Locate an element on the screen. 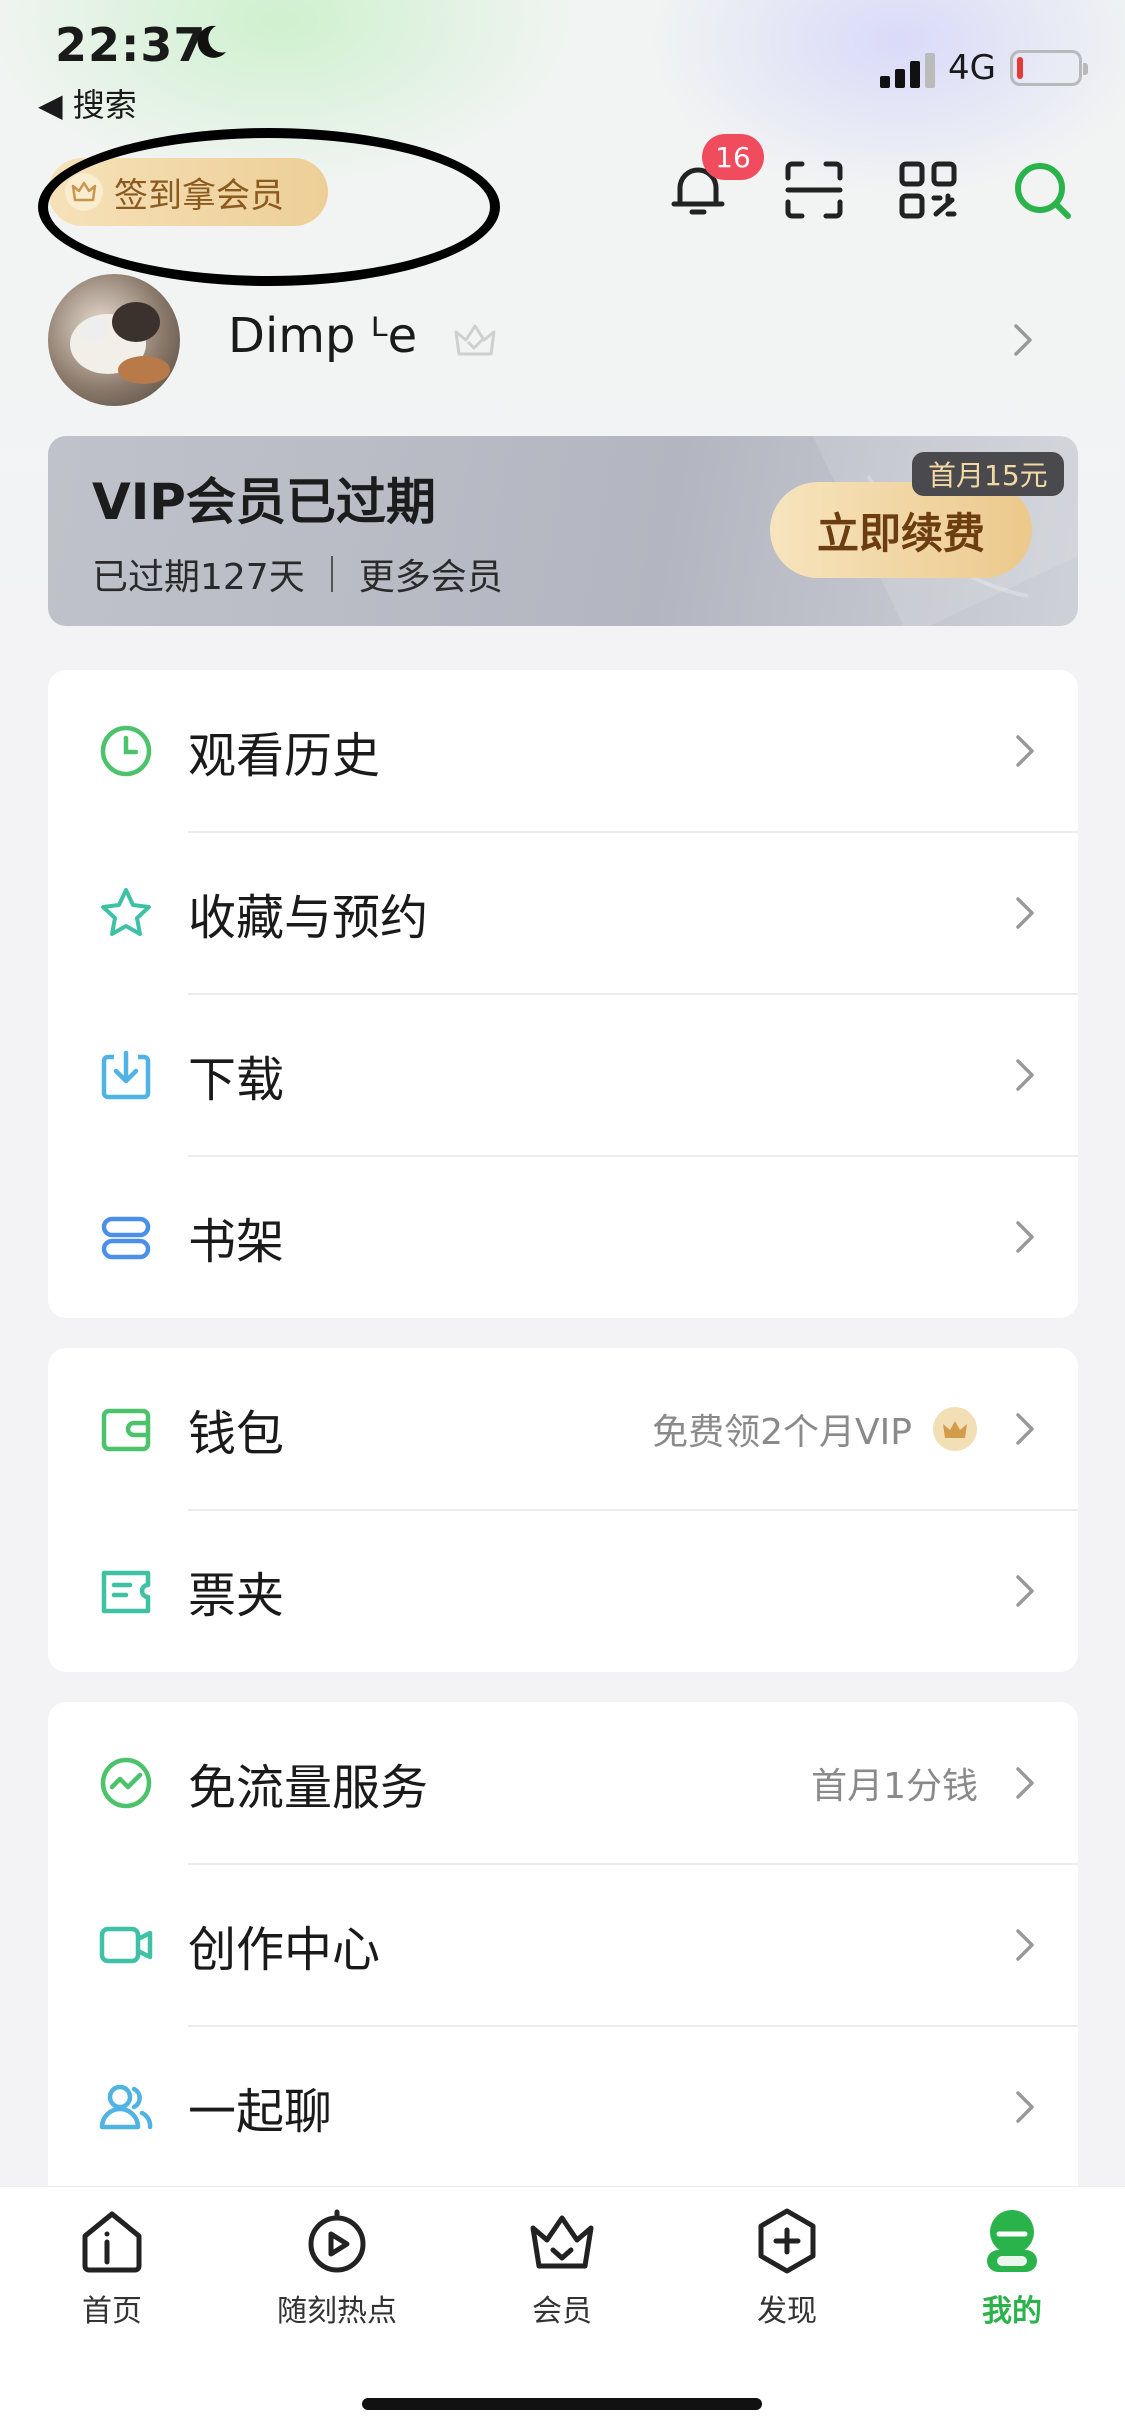 Image resolution: width=1125 pixels, height=2436 pixels. back-to-search-link: ◀ 搜索 is located at coordinates (87, 103).